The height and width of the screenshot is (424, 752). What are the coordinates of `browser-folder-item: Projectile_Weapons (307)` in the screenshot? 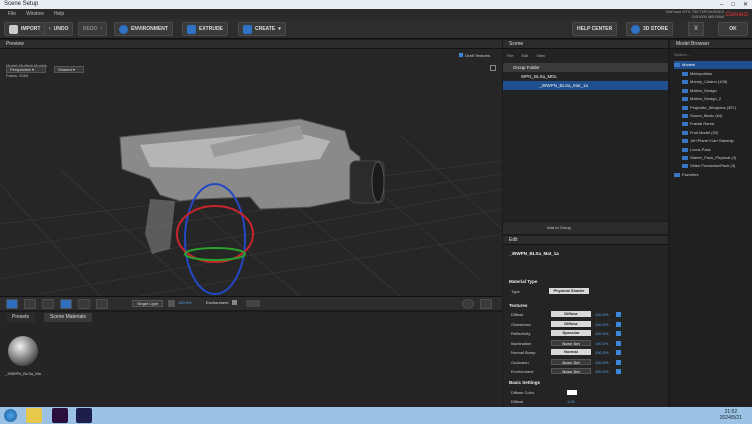 It's located at (709, 108).